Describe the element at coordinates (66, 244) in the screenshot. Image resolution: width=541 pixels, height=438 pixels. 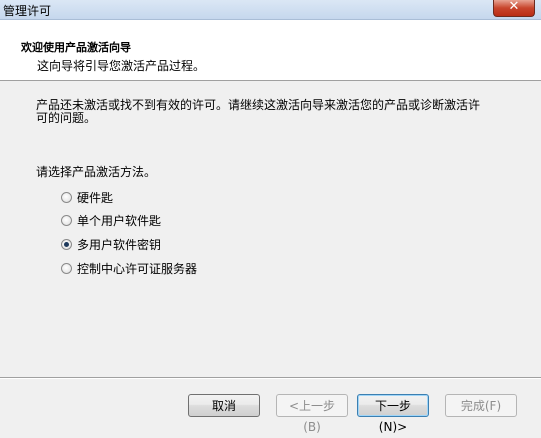
I see `radio-button-selected` at that location.